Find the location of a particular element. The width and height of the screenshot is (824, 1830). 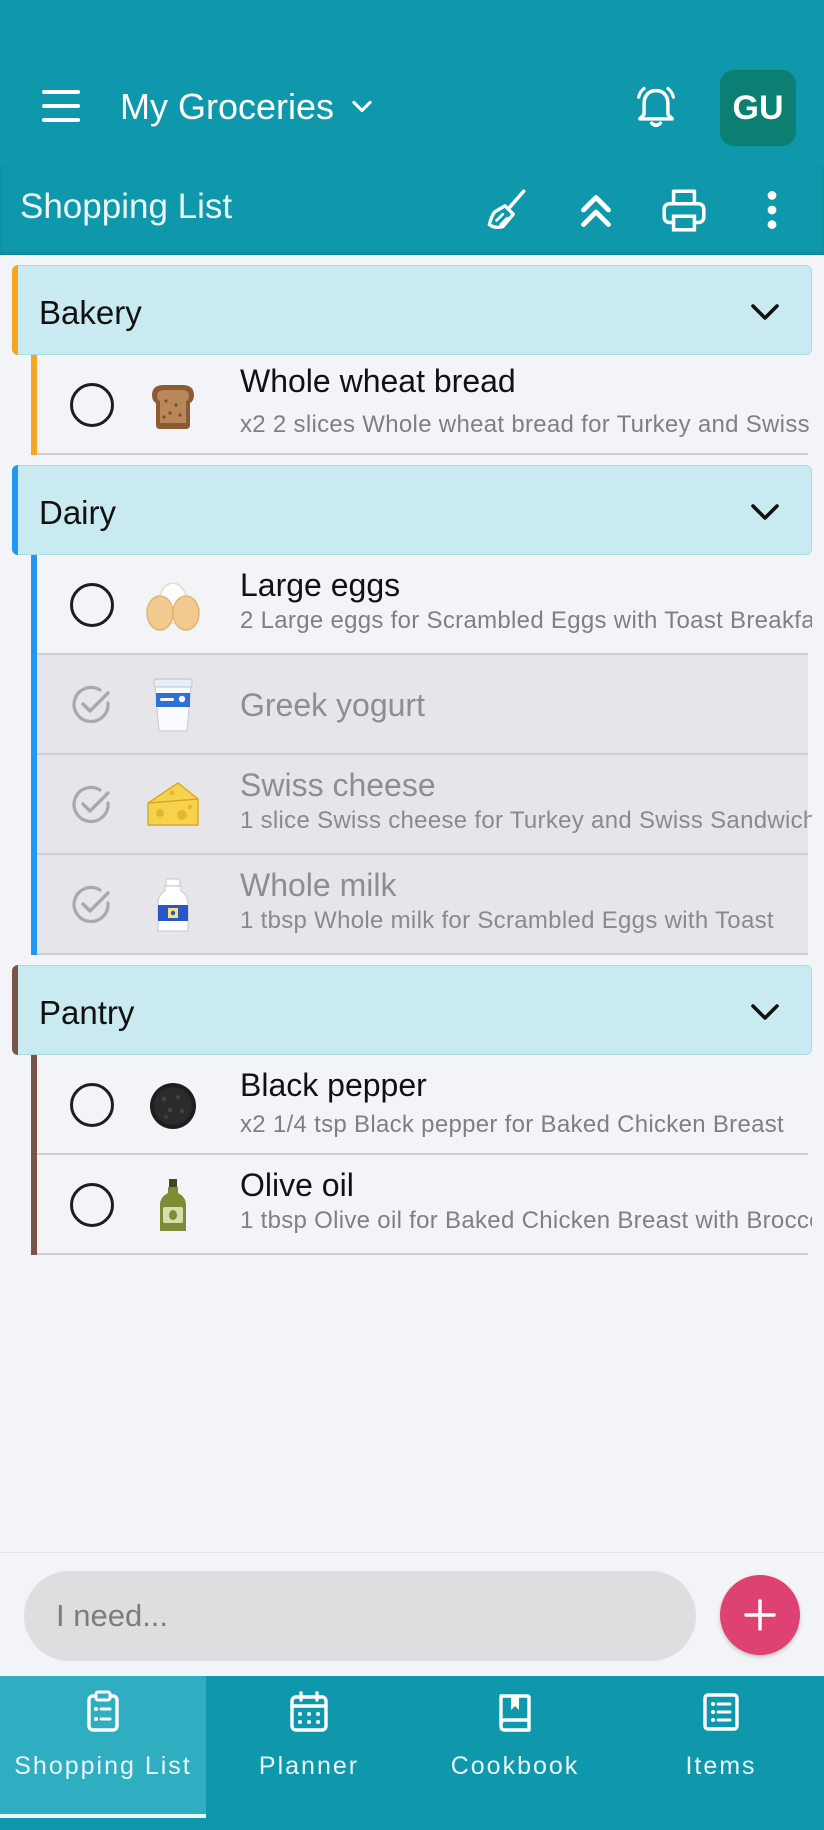

bottom-navigation: Shopping List Planner Cookbook Items is located at coordinates (412, 1753).